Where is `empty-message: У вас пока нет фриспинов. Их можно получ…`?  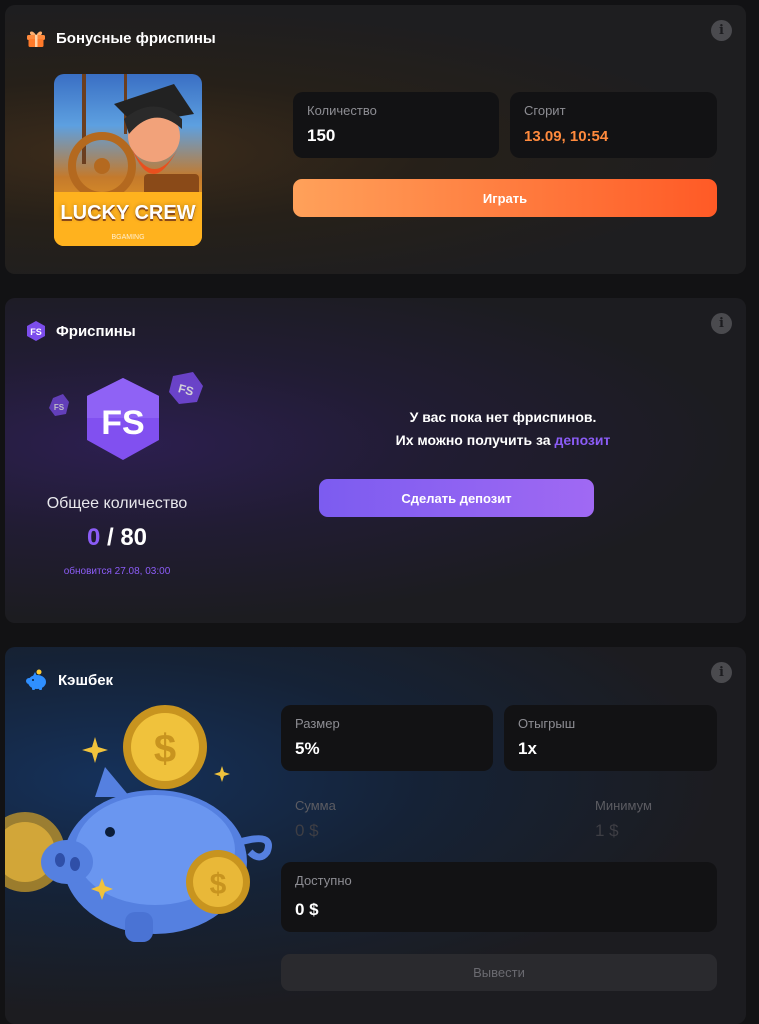 empty-message: У вас пока нет фриспинов. Их можно получ… is located at coordinates (503, 429).